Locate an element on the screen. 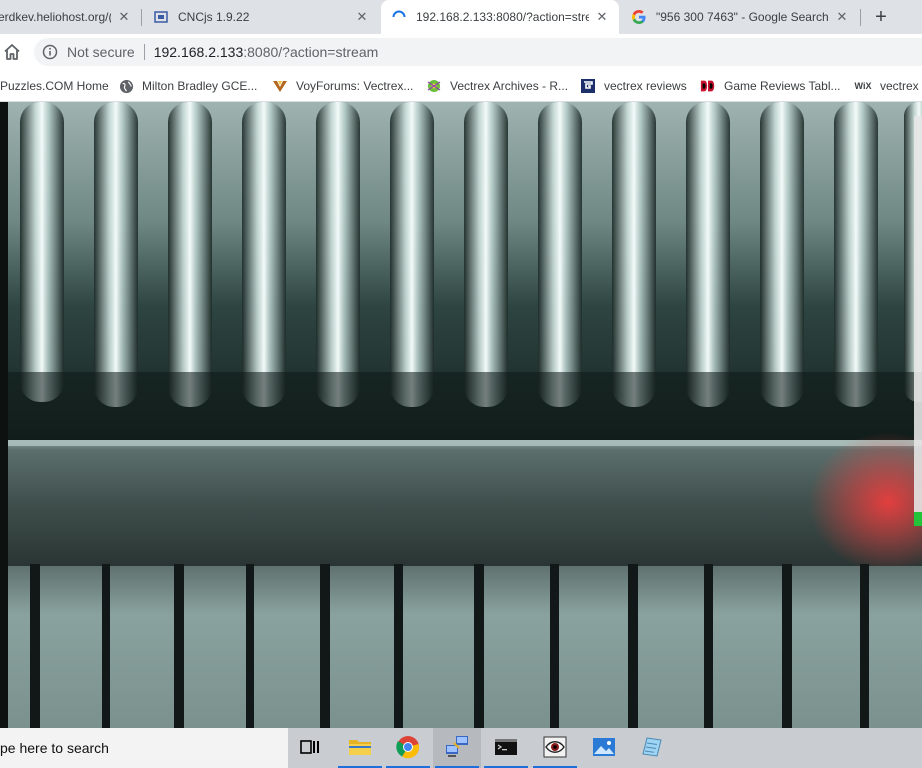  google-icon is located at coordinates (639, 17).